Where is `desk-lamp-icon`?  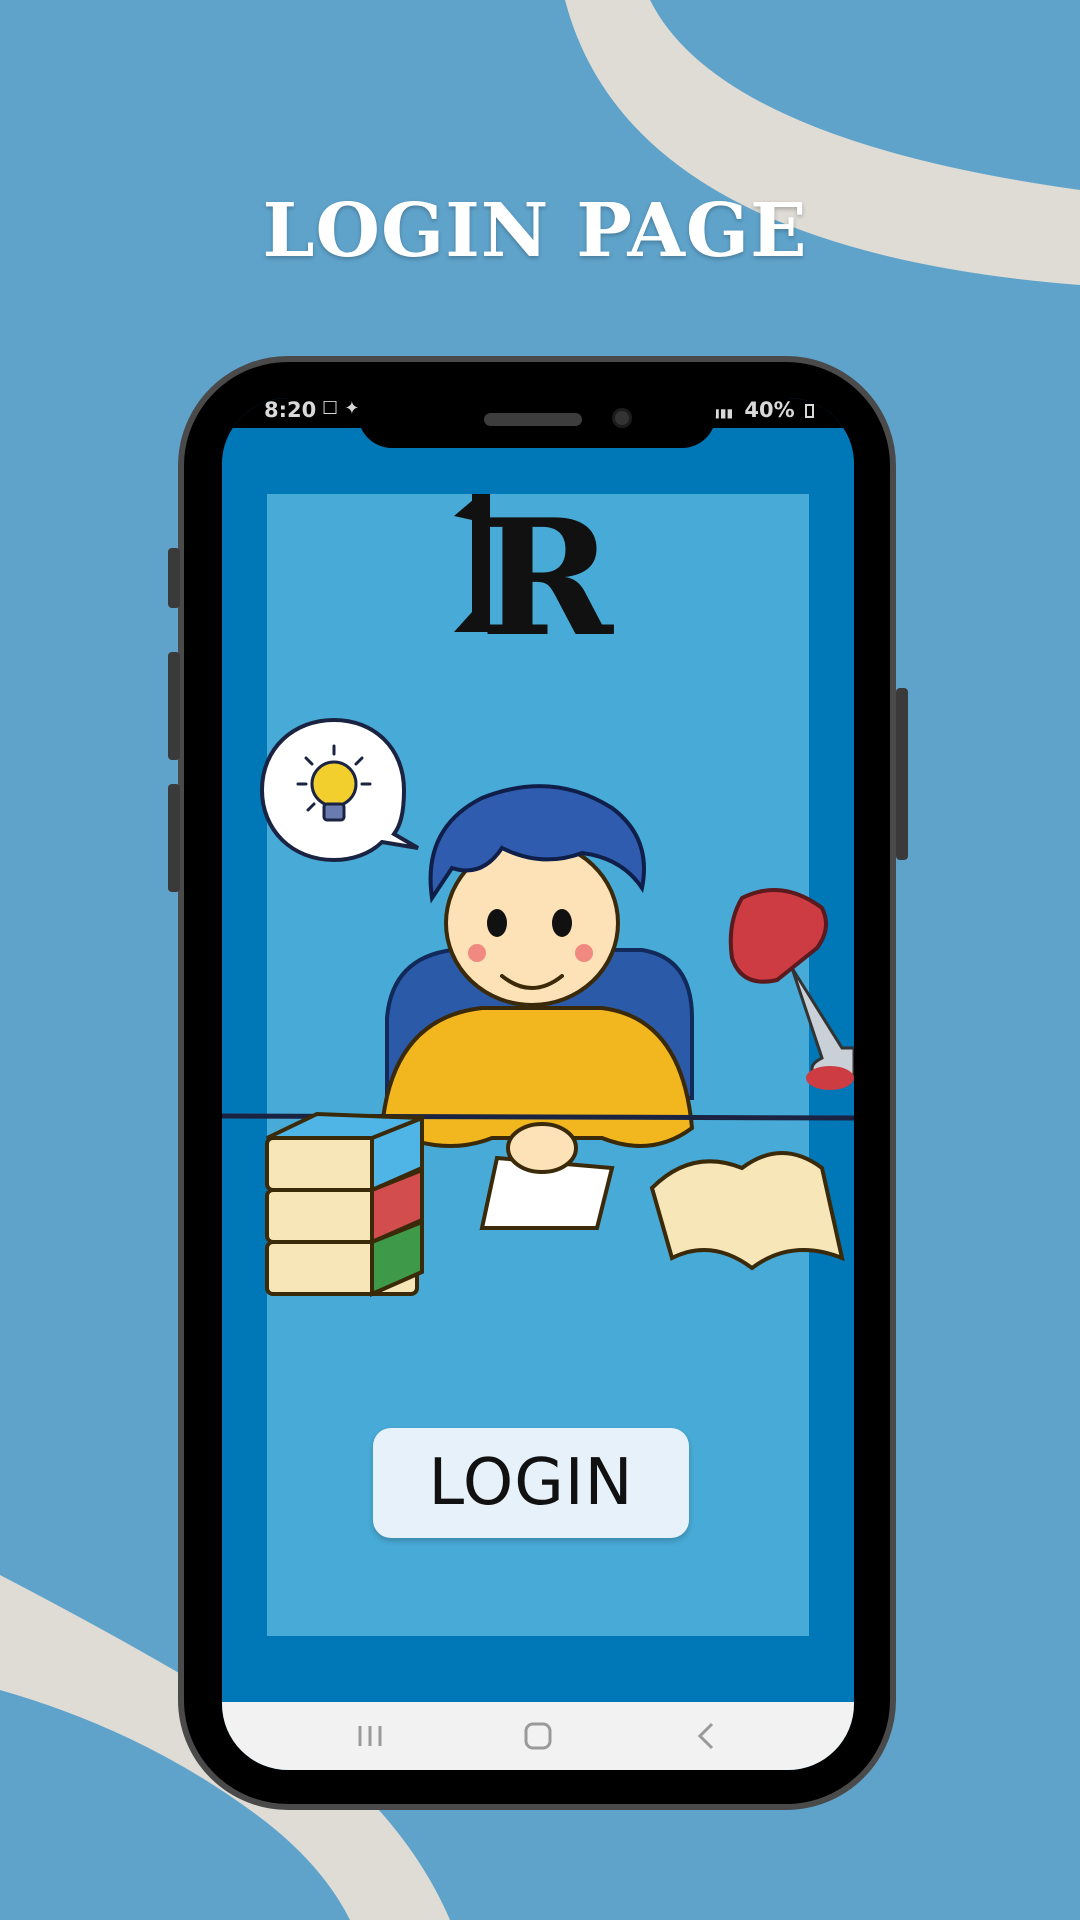
desk-lamp-icon is located at coordinates (791, 989).